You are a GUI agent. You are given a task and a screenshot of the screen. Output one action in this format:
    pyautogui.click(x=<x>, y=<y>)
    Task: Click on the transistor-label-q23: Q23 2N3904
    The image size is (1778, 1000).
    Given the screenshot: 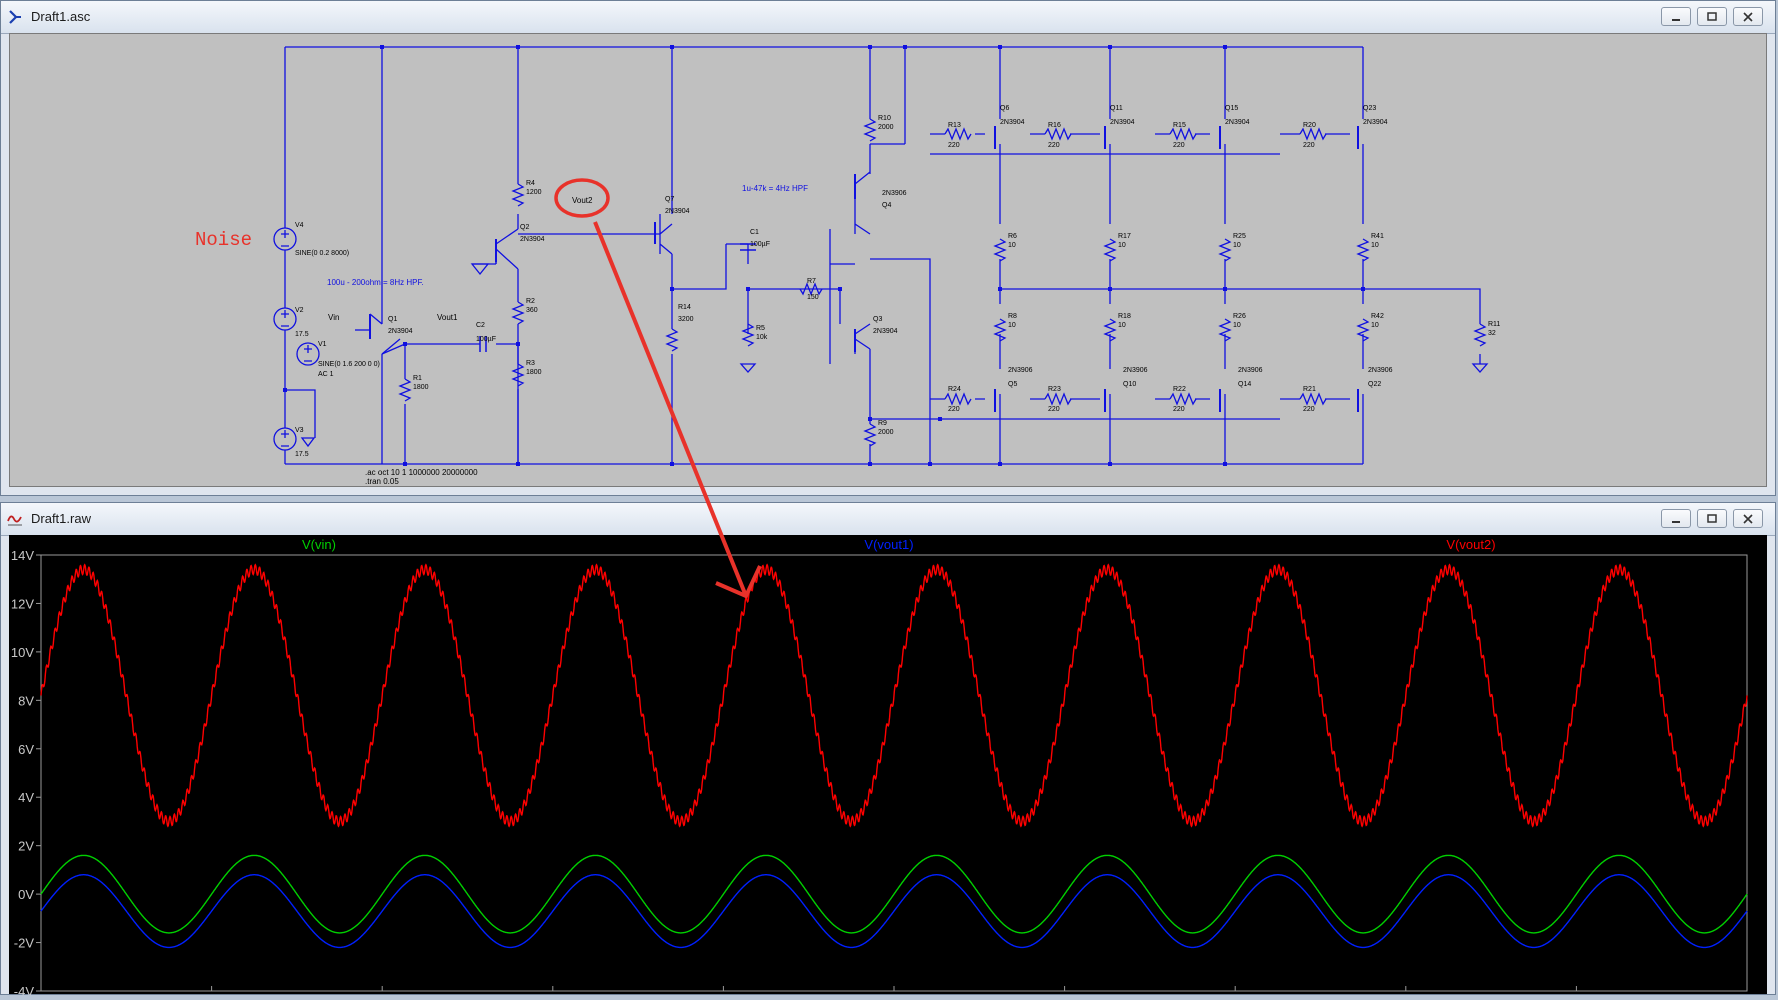 What is the action you would take?
    pyautogui.click(x=1375, y=115)
    